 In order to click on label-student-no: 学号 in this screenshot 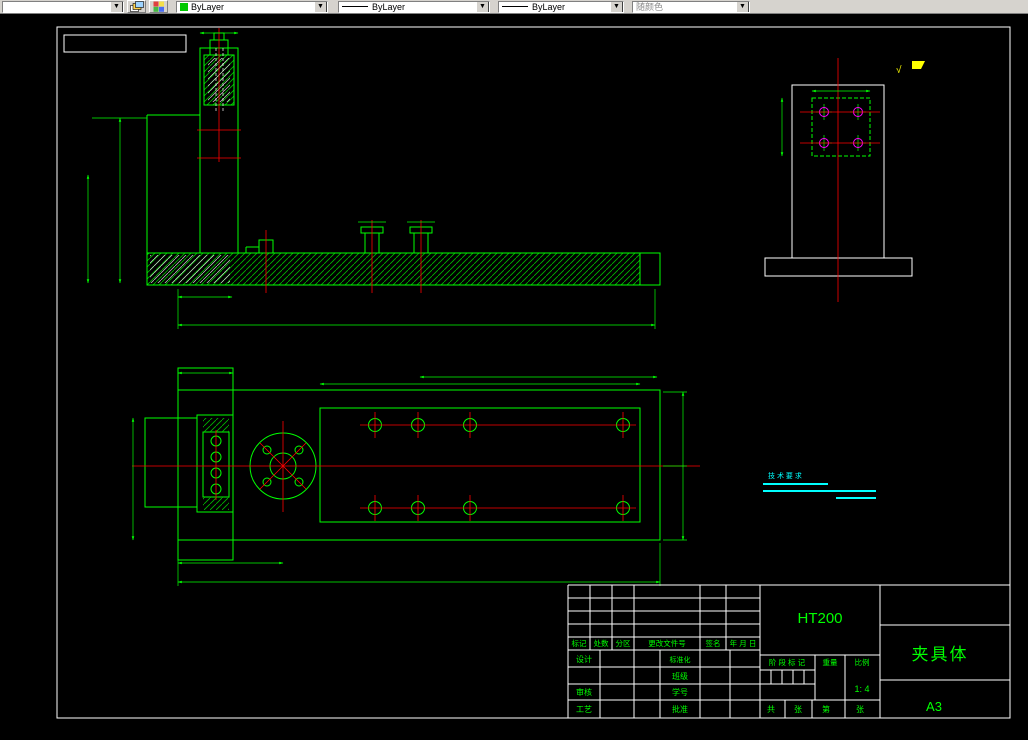, I will do `click(680, 692)`.